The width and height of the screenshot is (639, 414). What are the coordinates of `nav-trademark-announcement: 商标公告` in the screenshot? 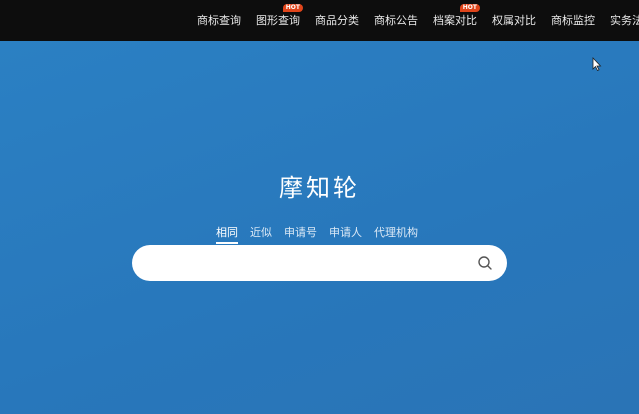 It's located at (396, 20).